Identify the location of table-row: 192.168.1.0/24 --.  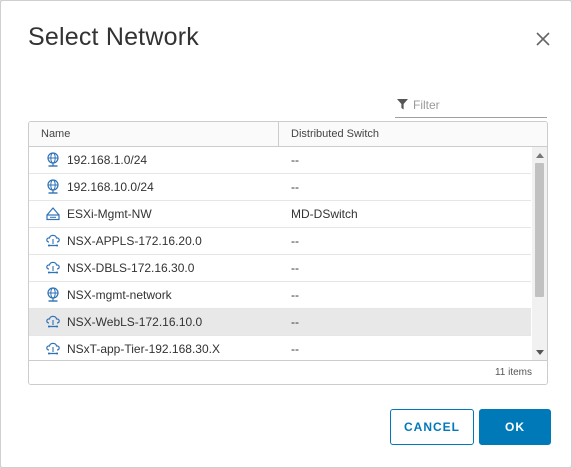
(280, 160).